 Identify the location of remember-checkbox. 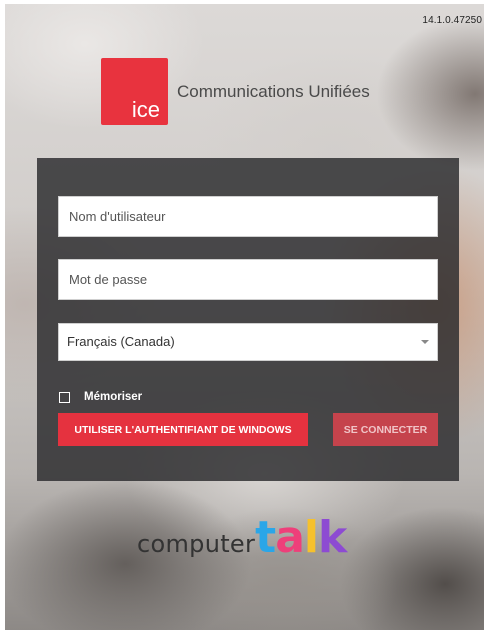
(64, 397).